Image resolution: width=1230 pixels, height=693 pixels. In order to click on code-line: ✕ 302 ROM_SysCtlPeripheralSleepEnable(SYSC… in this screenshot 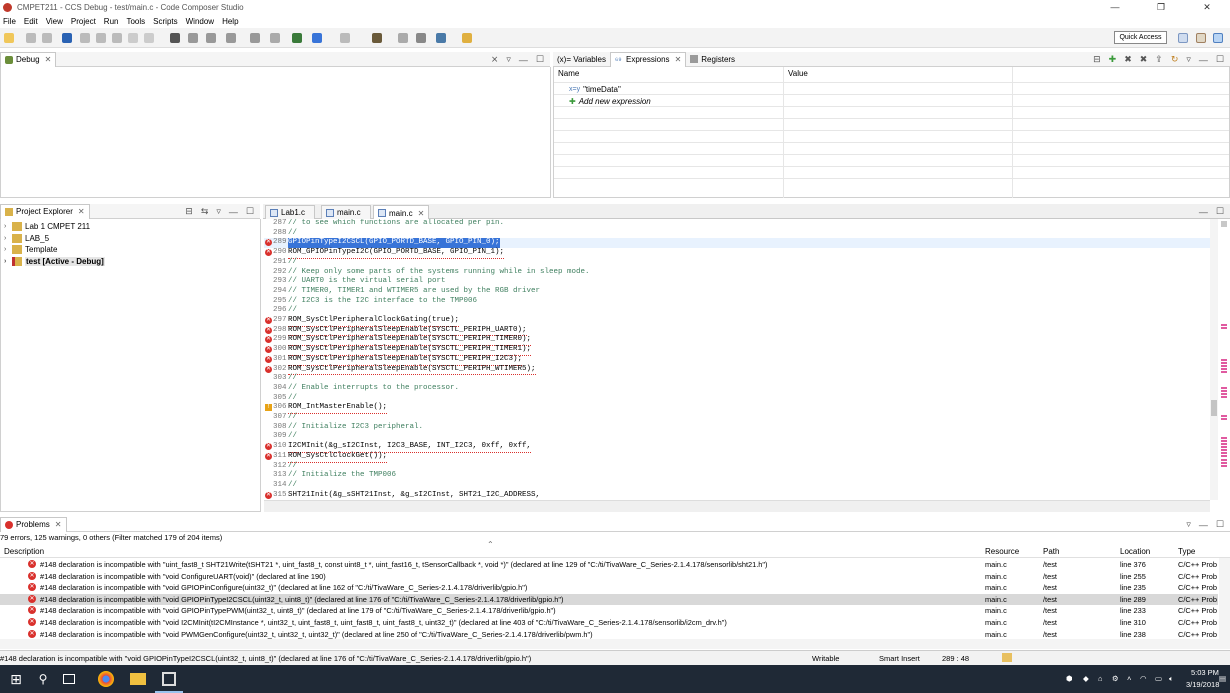, I will do `click(737, 370)`.